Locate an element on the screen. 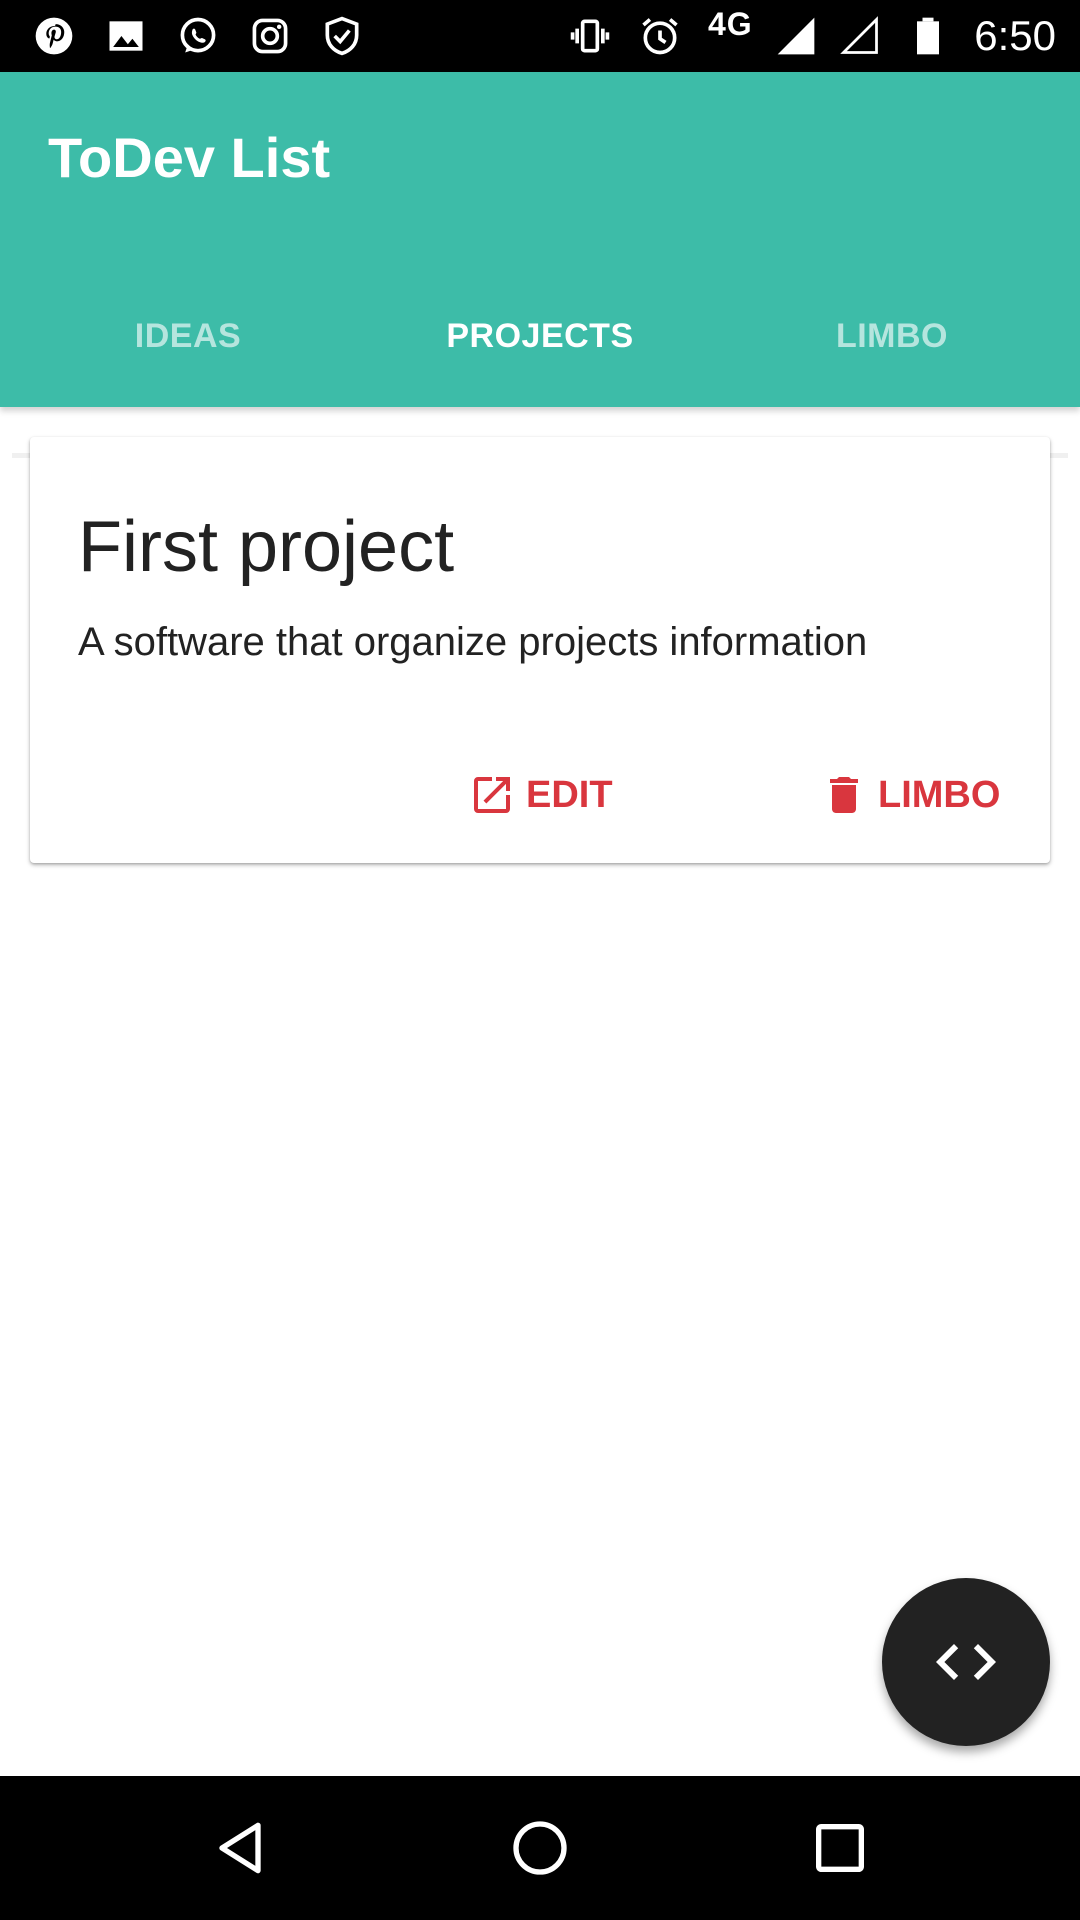 The image size is (1080, 1920). edit-button-label: EDIT is located at coordinates (569, 794).